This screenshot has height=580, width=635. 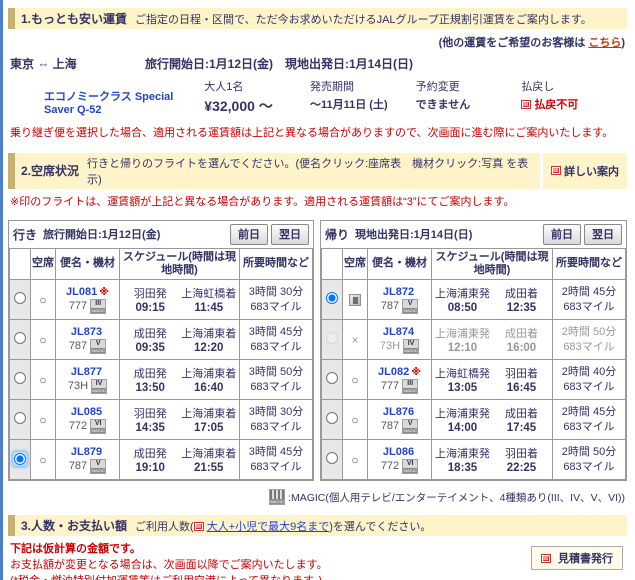 I want to click on arrival-time: 11:45, so click(x=209, y=308).